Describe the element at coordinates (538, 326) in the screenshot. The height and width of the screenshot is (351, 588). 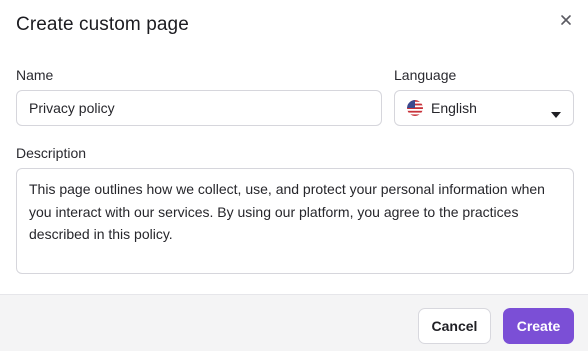
I see `create-button: Create` at that location.